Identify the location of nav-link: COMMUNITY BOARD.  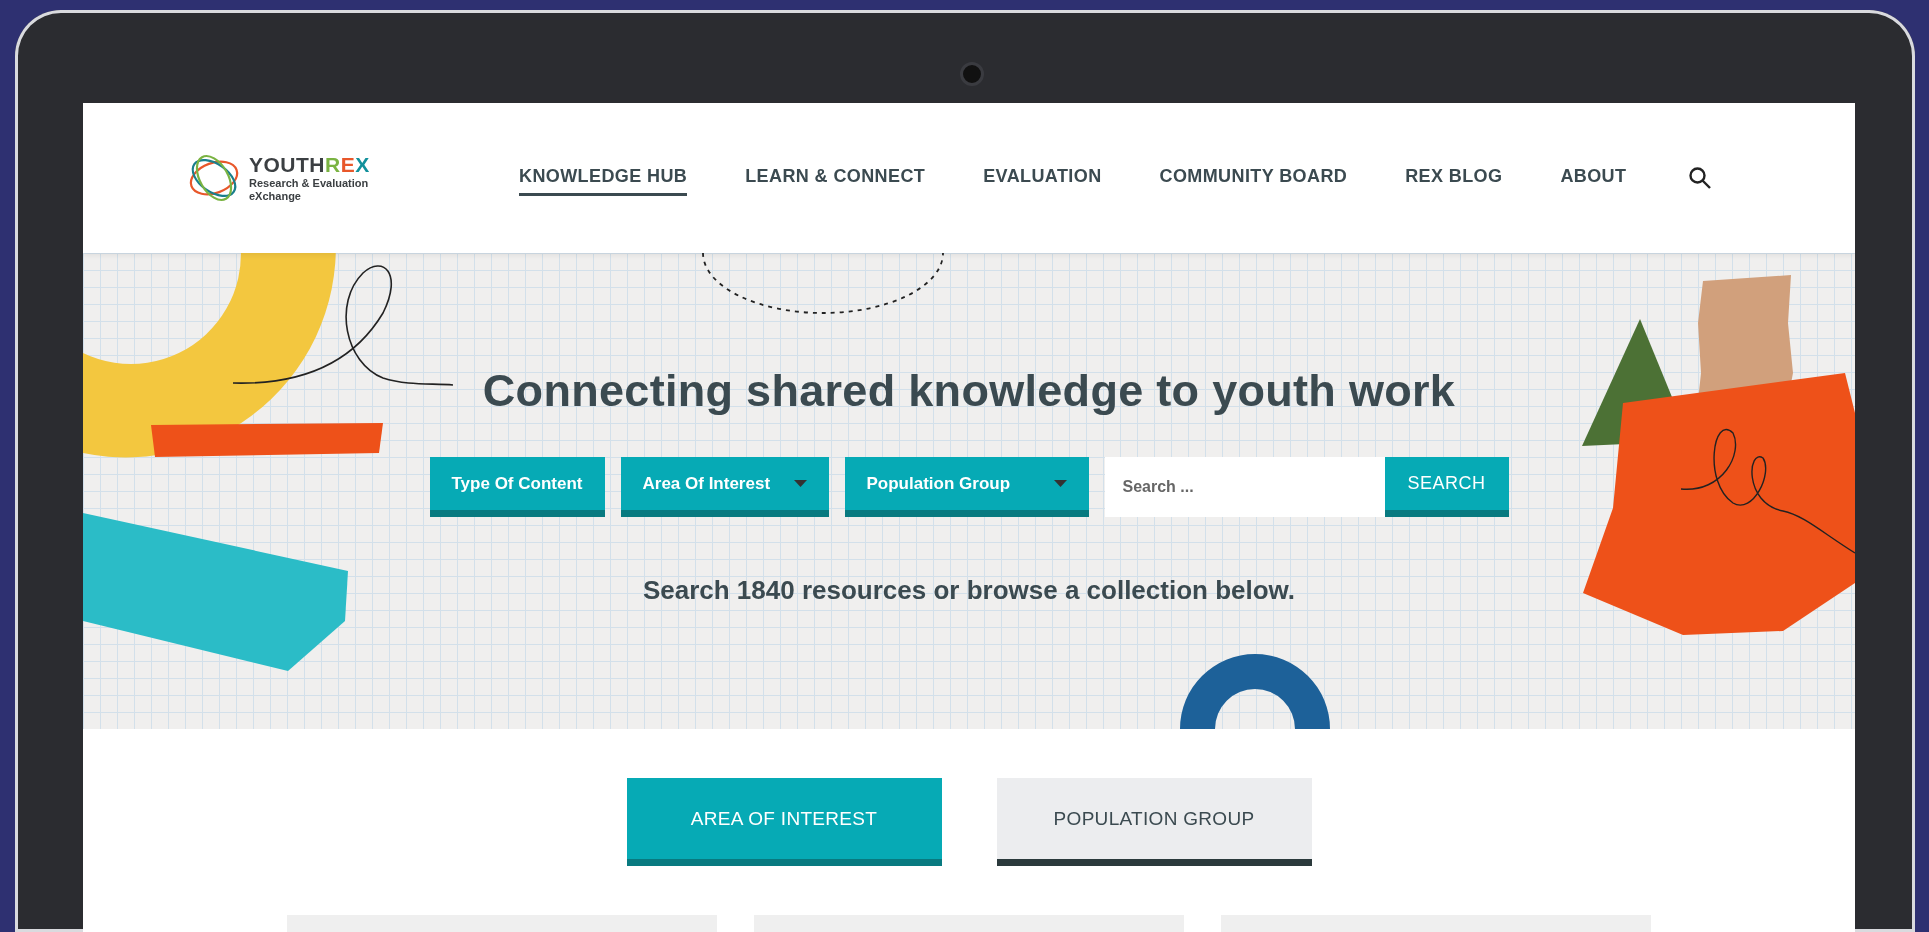
(1253, 178).